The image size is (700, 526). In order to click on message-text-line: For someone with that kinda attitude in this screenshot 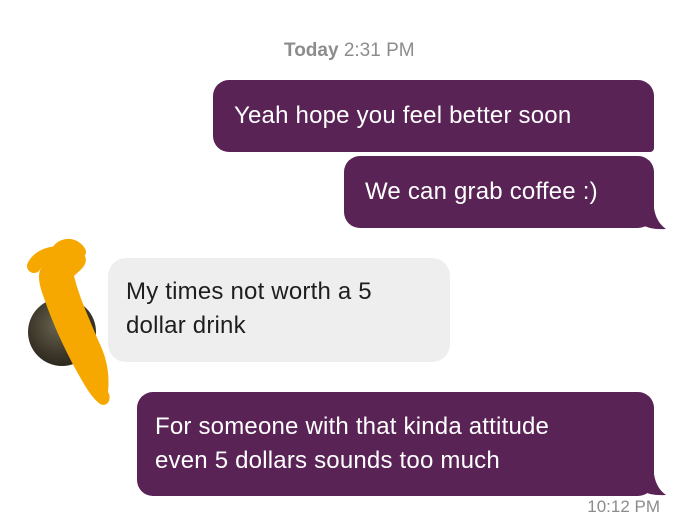, I will do `click(352, 426)`.